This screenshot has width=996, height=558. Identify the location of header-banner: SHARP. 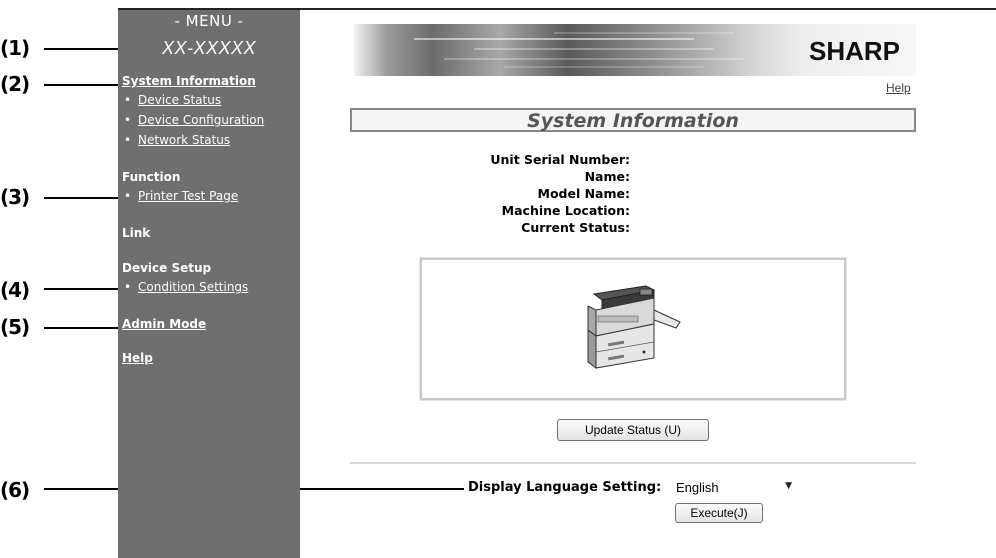
(635, 50).